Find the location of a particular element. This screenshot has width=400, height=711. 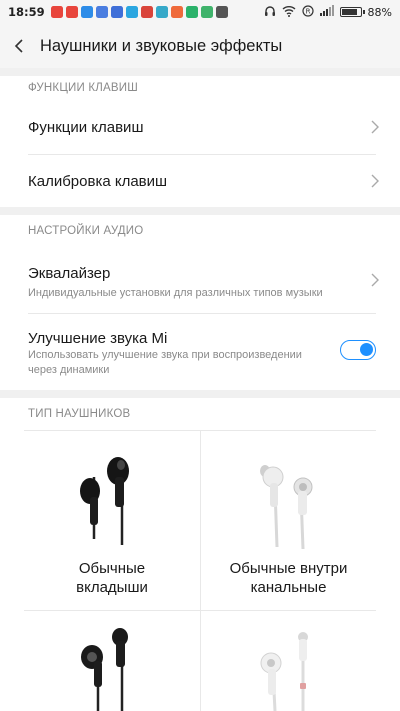

section-header-headphone-type: ТИП НАУШНИКОВ is located at coordinates (200, 414).